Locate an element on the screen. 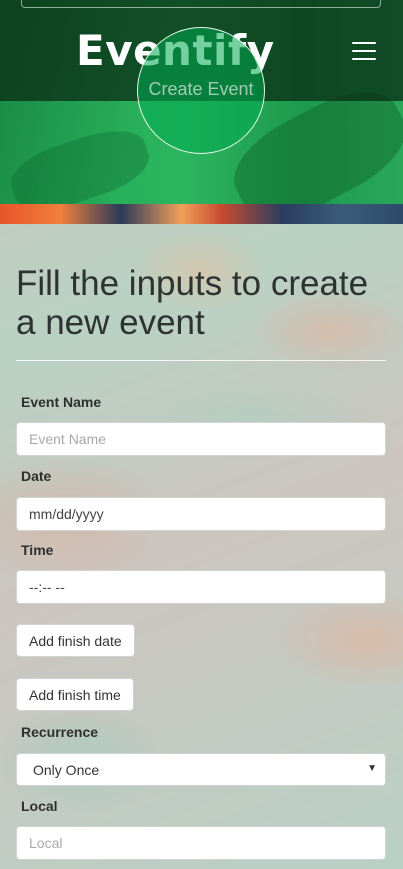  local-label: Local is located at coordinates (39, 806).